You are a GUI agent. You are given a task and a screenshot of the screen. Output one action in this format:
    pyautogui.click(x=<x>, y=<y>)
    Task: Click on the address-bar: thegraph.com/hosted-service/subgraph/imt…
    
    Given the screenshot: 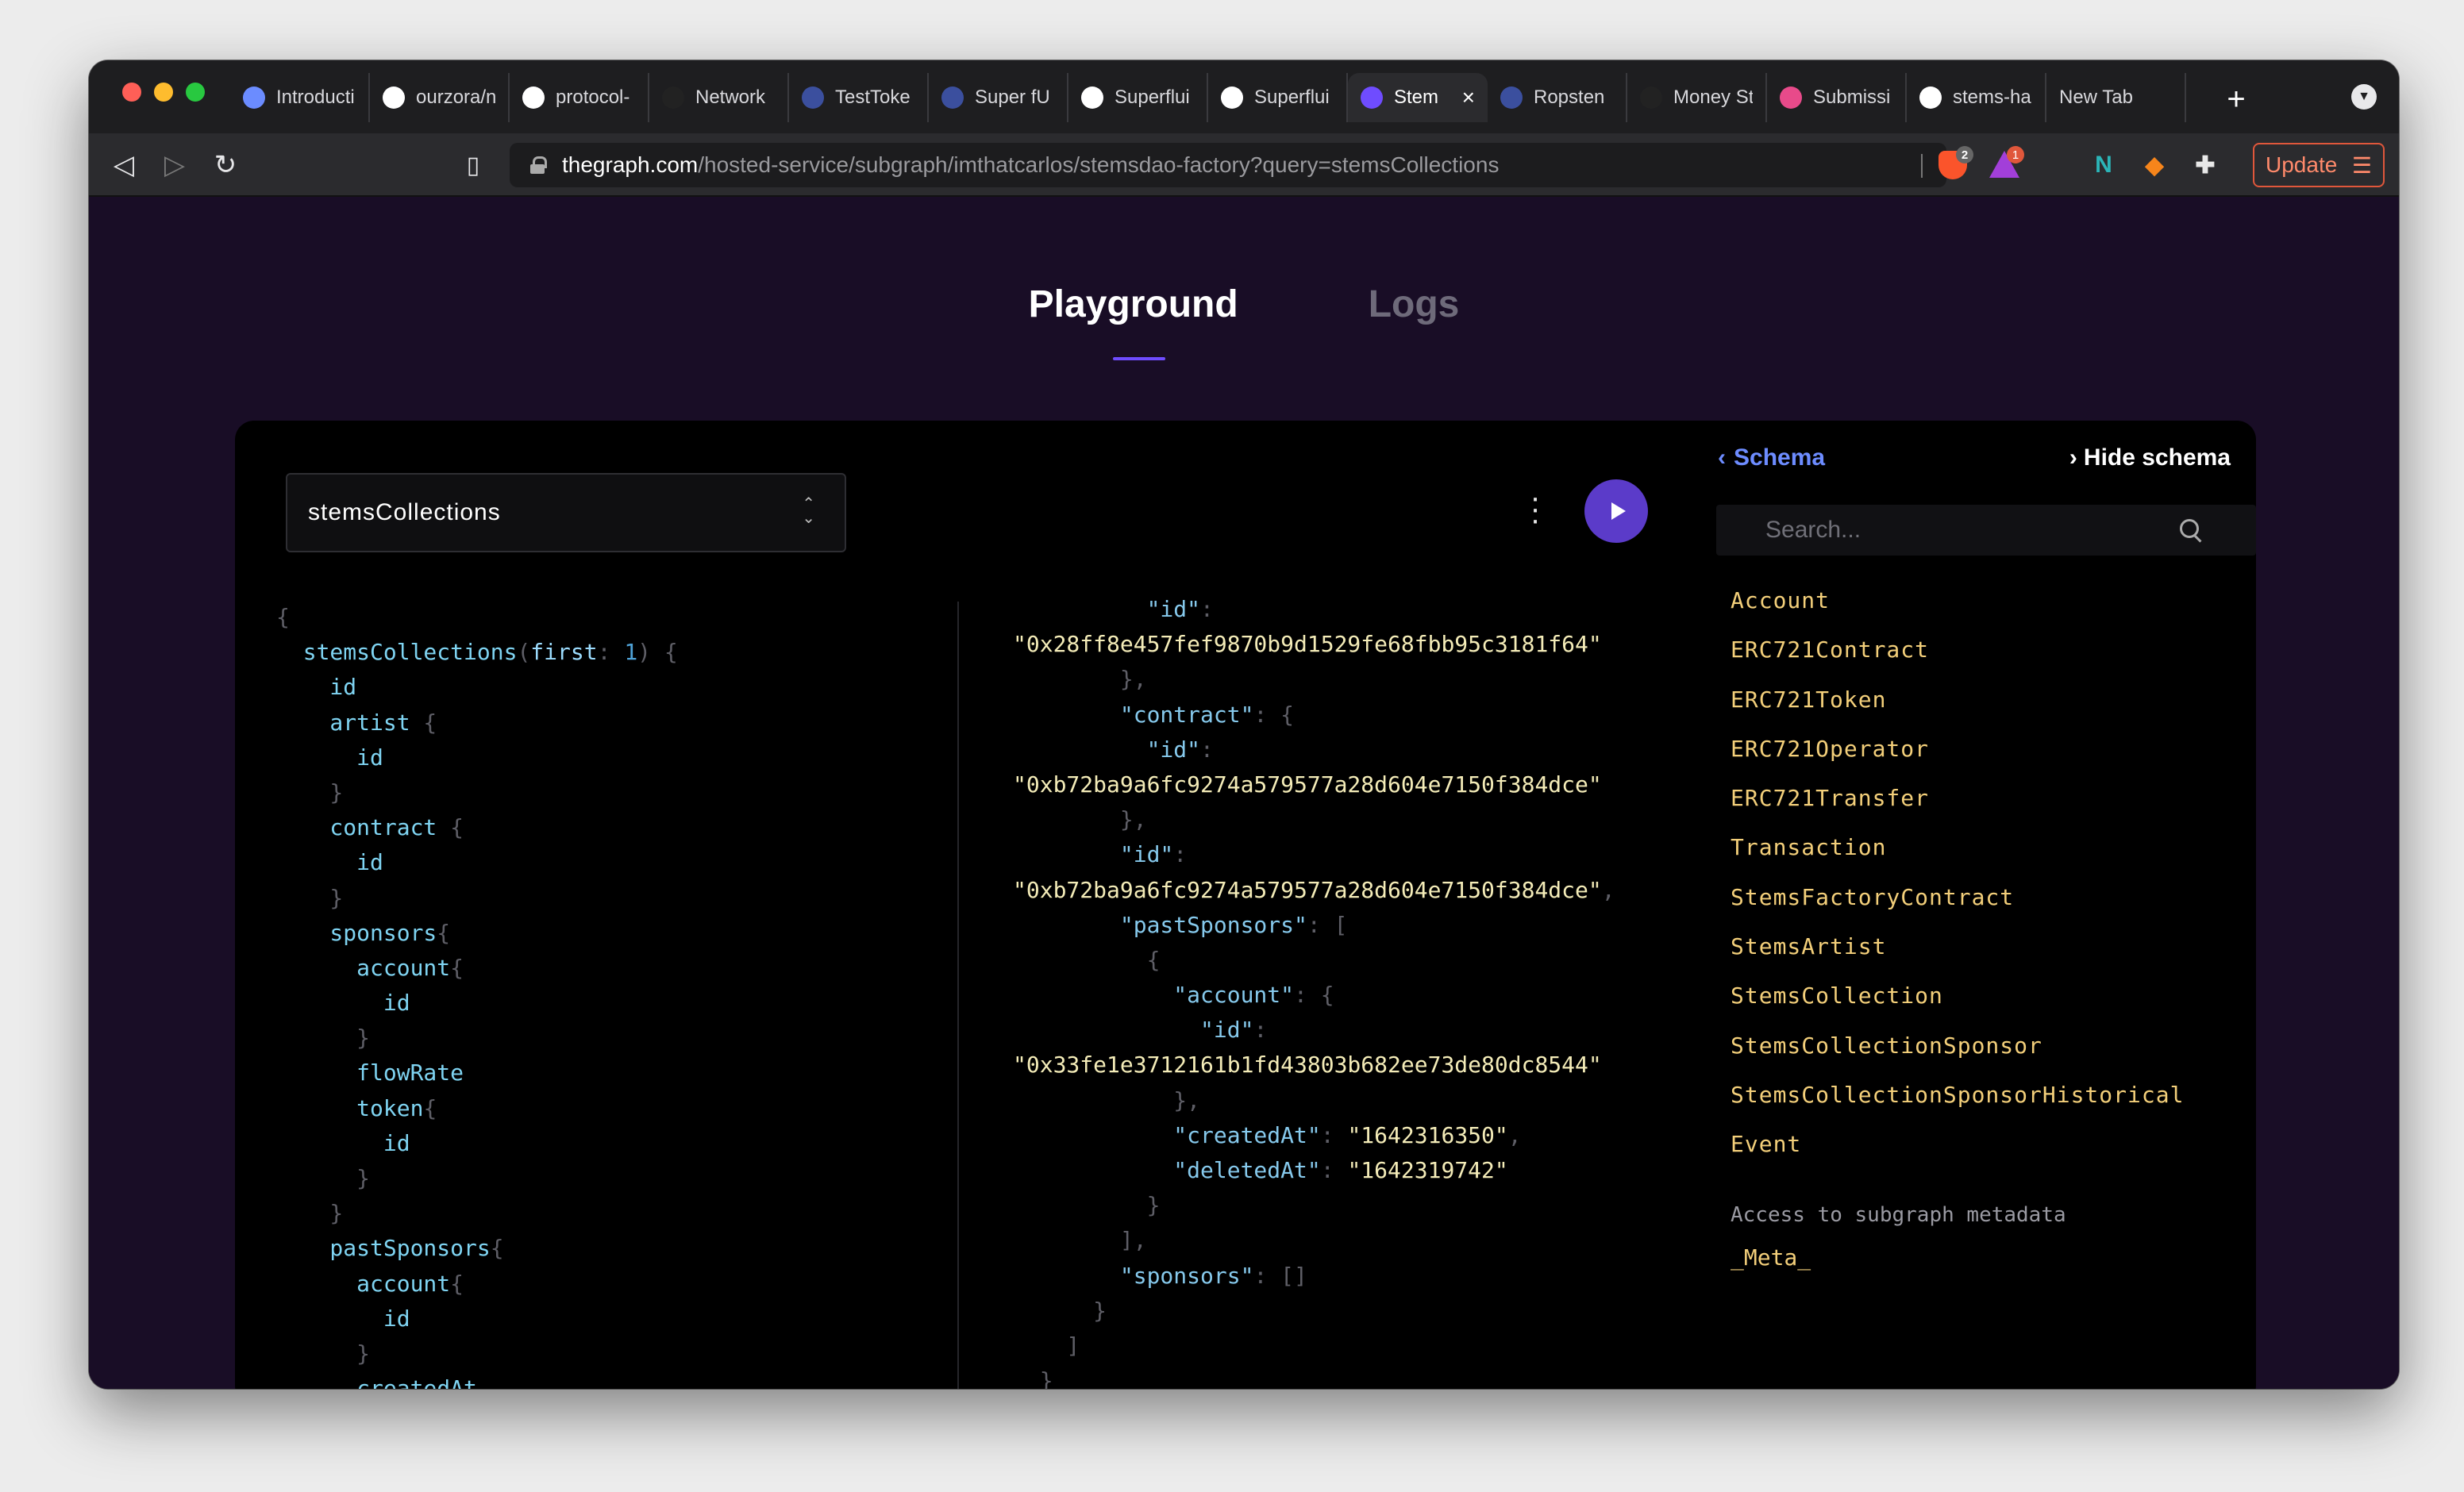 What is the action you would take?
    pyautogui.click(x=1267, y=165)
    